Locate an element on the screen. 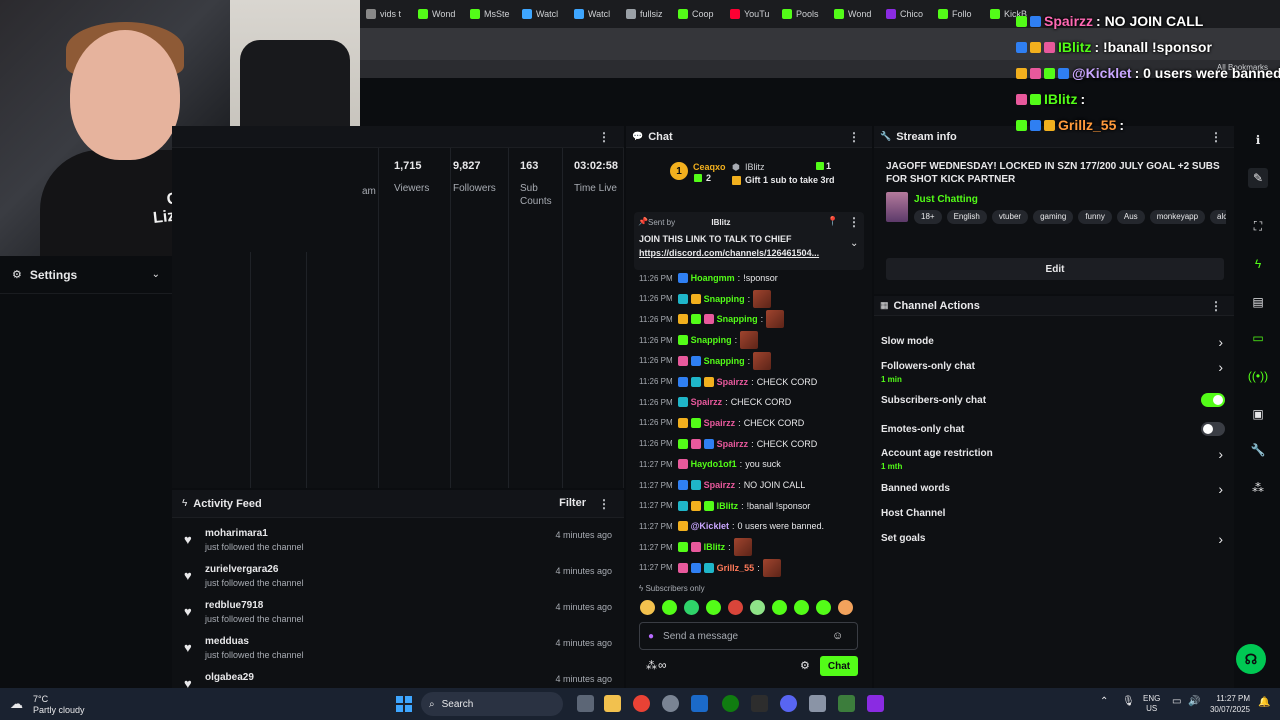 This screenshot has height=720, width=1280. emoji-icon: ☺ is located at coordinates (837, 636).